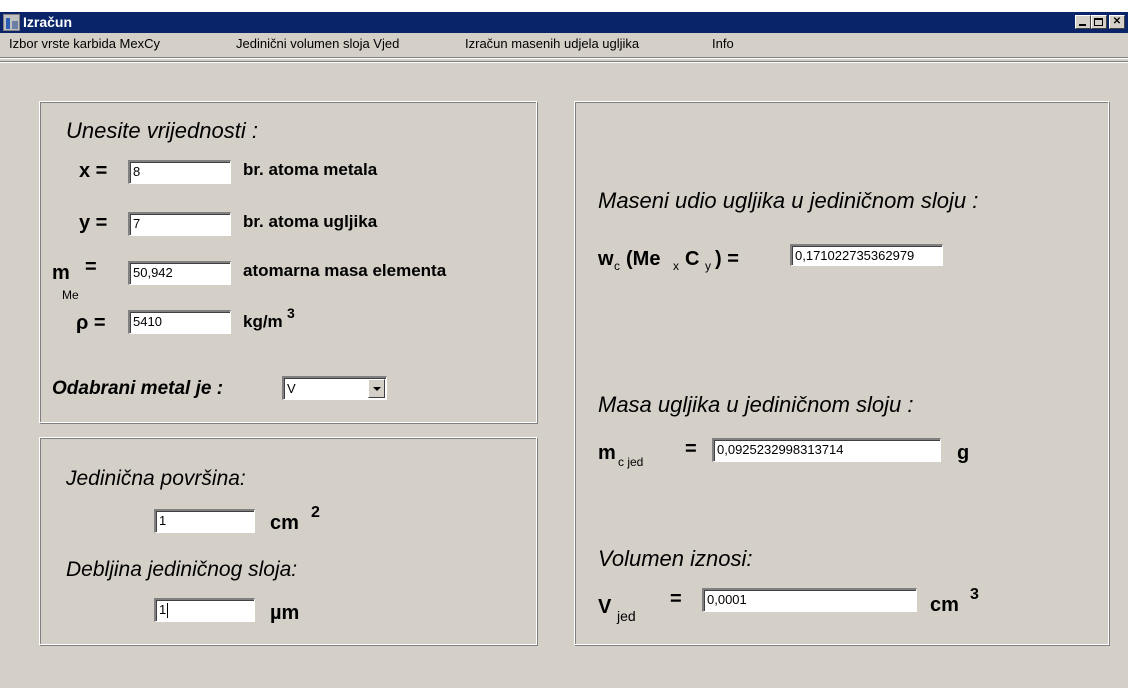 This screenshot has height=688, width=1128. Describe the element at coordinates (826, 450) in the screenshot. I see `mc-output: 0,0925232998313714` at that location.